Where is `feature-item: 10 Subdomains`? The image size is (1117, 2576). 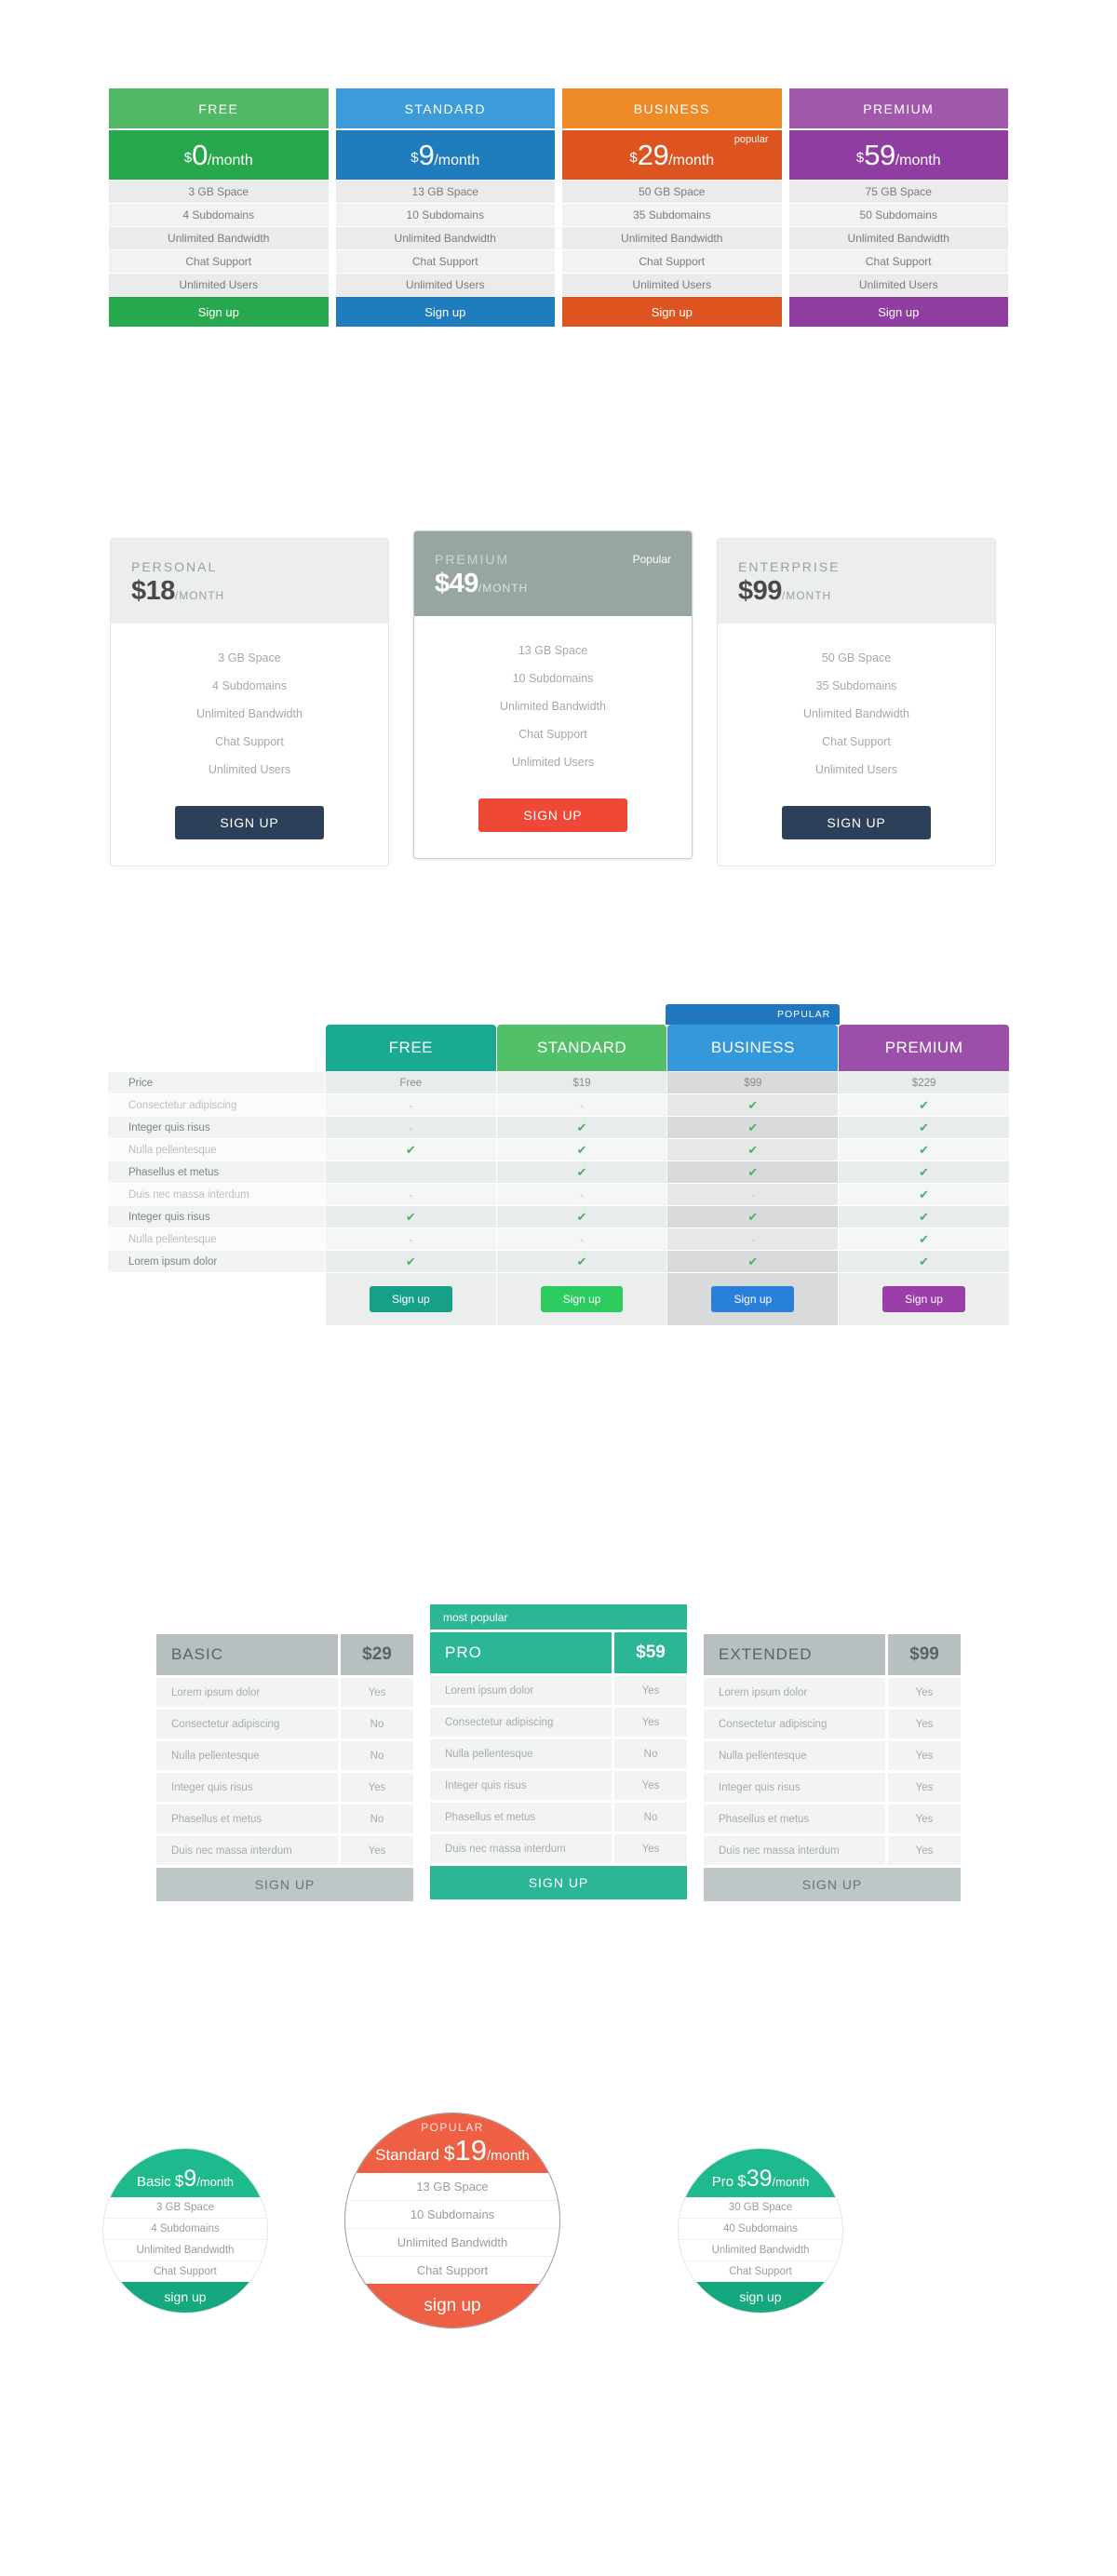 feature-item: 10 Subdomains is located at coordinates (452, 2215).